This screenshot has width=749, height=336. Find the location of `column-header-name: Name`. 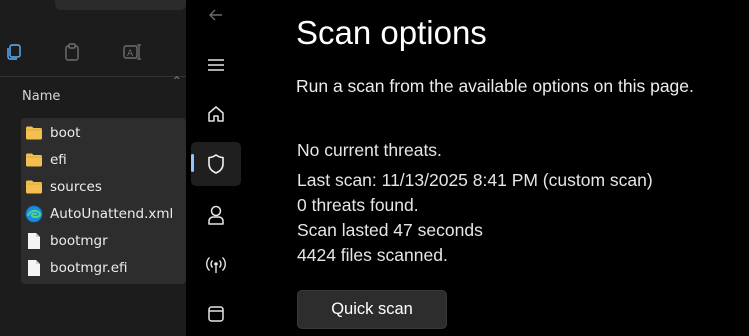

column-header-name: Name is located at coordinates (102, 96).